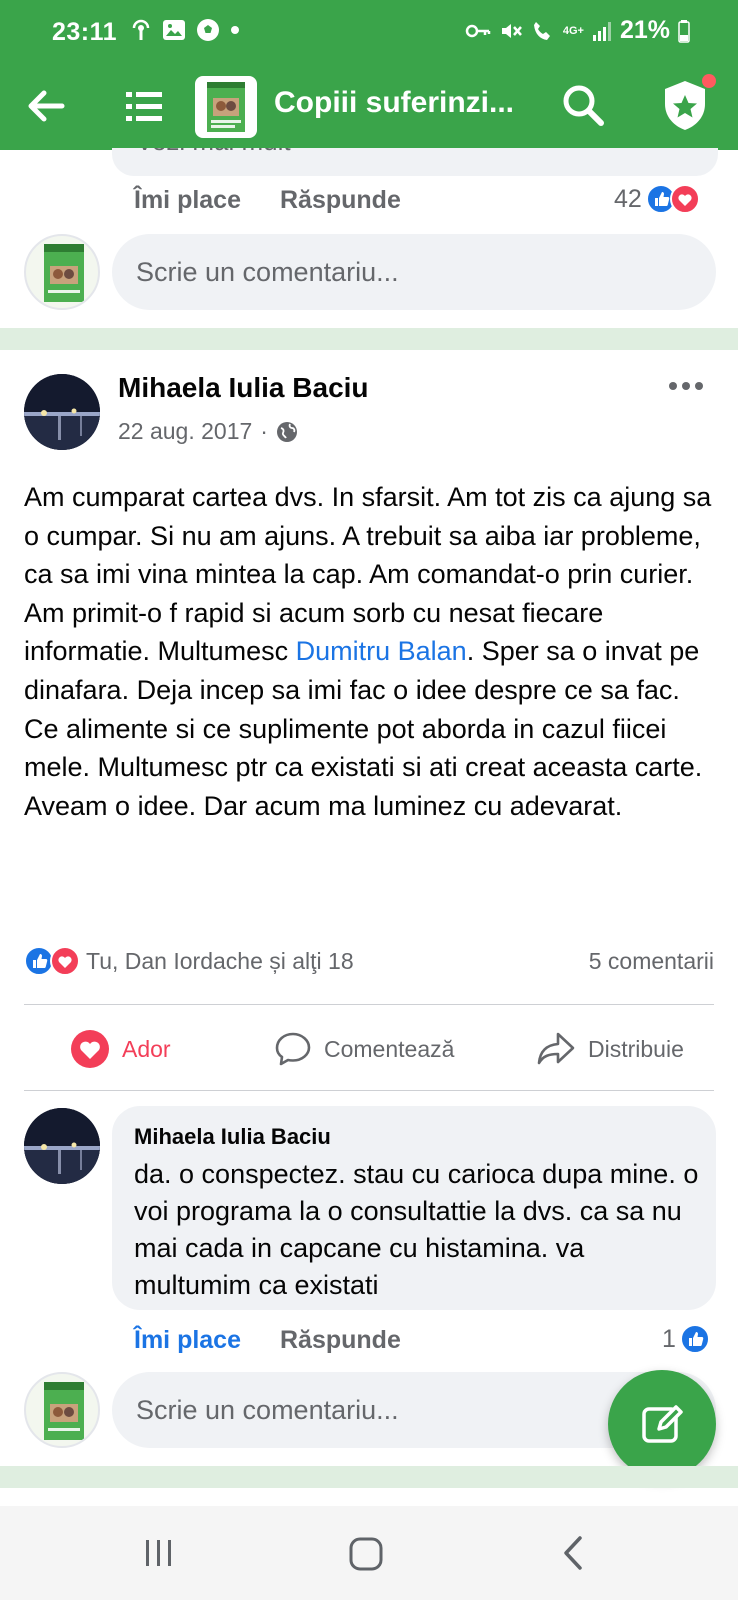 The width and height of the screenshot is (738, 1600). What do you see at coordinates (366, 1554) in the screenshot?
I see `home-icon` at bounding box center [366, 1554].